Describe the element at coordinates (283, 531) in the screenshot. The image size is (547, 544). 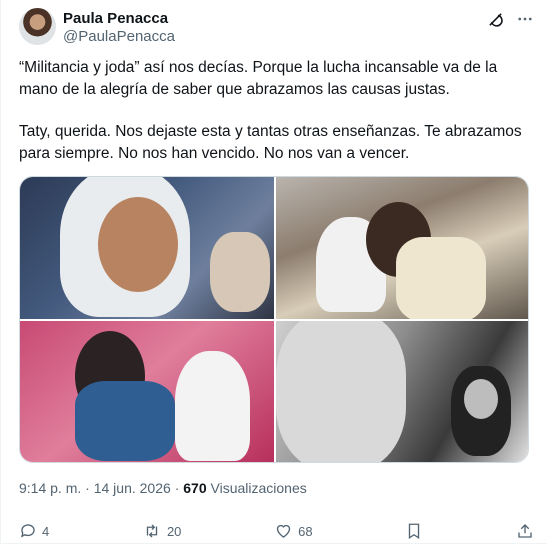
I see `heart-icon` at that location.